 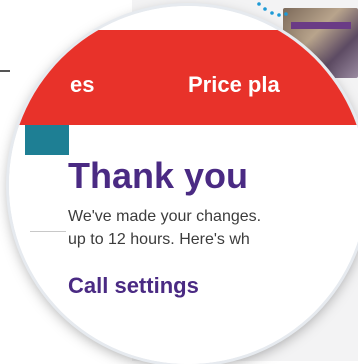 I want to click on nav-item-price-plans: Price pla, so click(x=234, y=85).